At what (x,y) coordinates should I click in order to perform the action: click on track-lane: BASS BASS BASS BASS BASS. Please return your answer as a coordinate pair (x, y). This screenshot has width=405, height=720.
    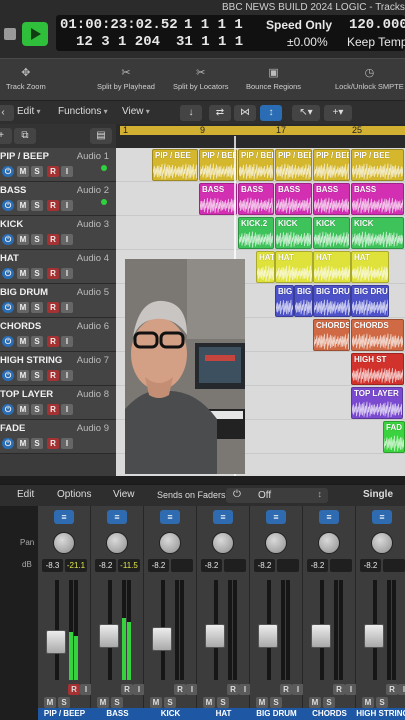
    Looking at the image, I should click on (260, 199).